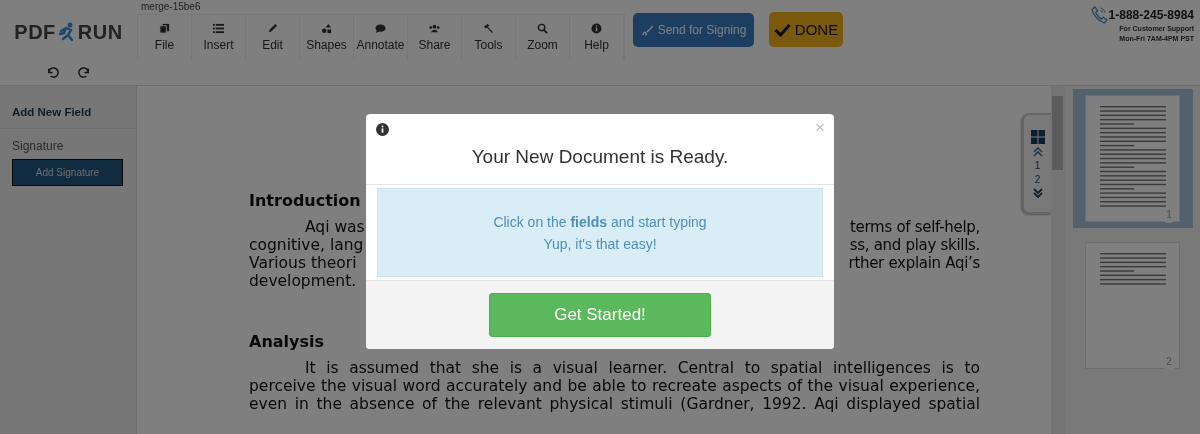 The image size is (1200, 434). I want to click on chevron-up-icon, so click(1037, 151).